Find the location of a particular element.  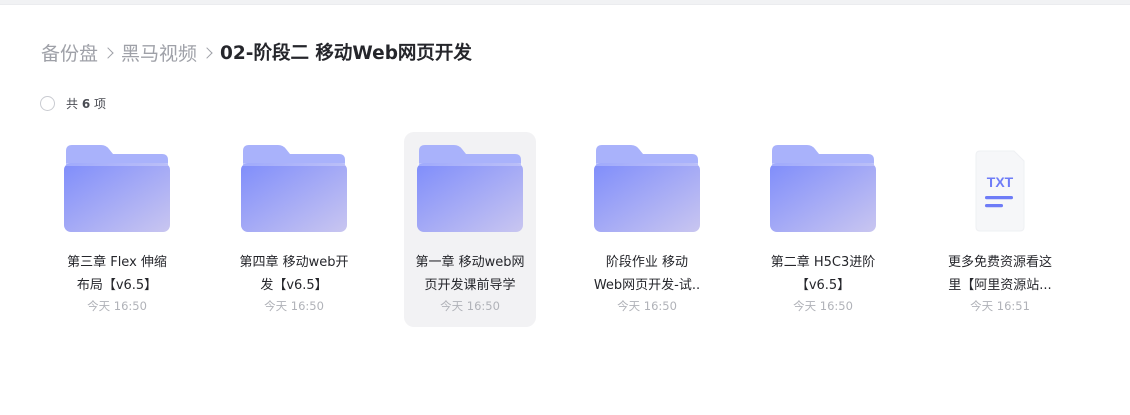

file-name-line: 第一章 移动web网 is located at coordinates (470, 262).